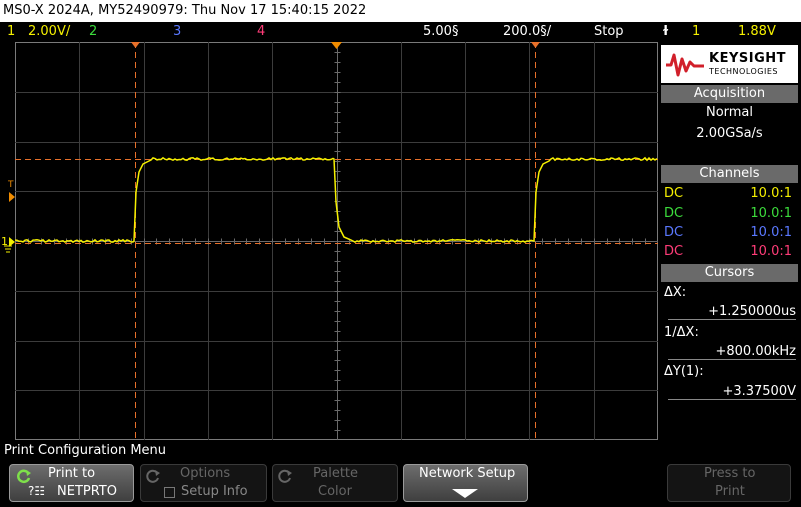 This screenshot has height=507, width=801. I want to click on print-to-value: NETPRTO, so click(87, 491).